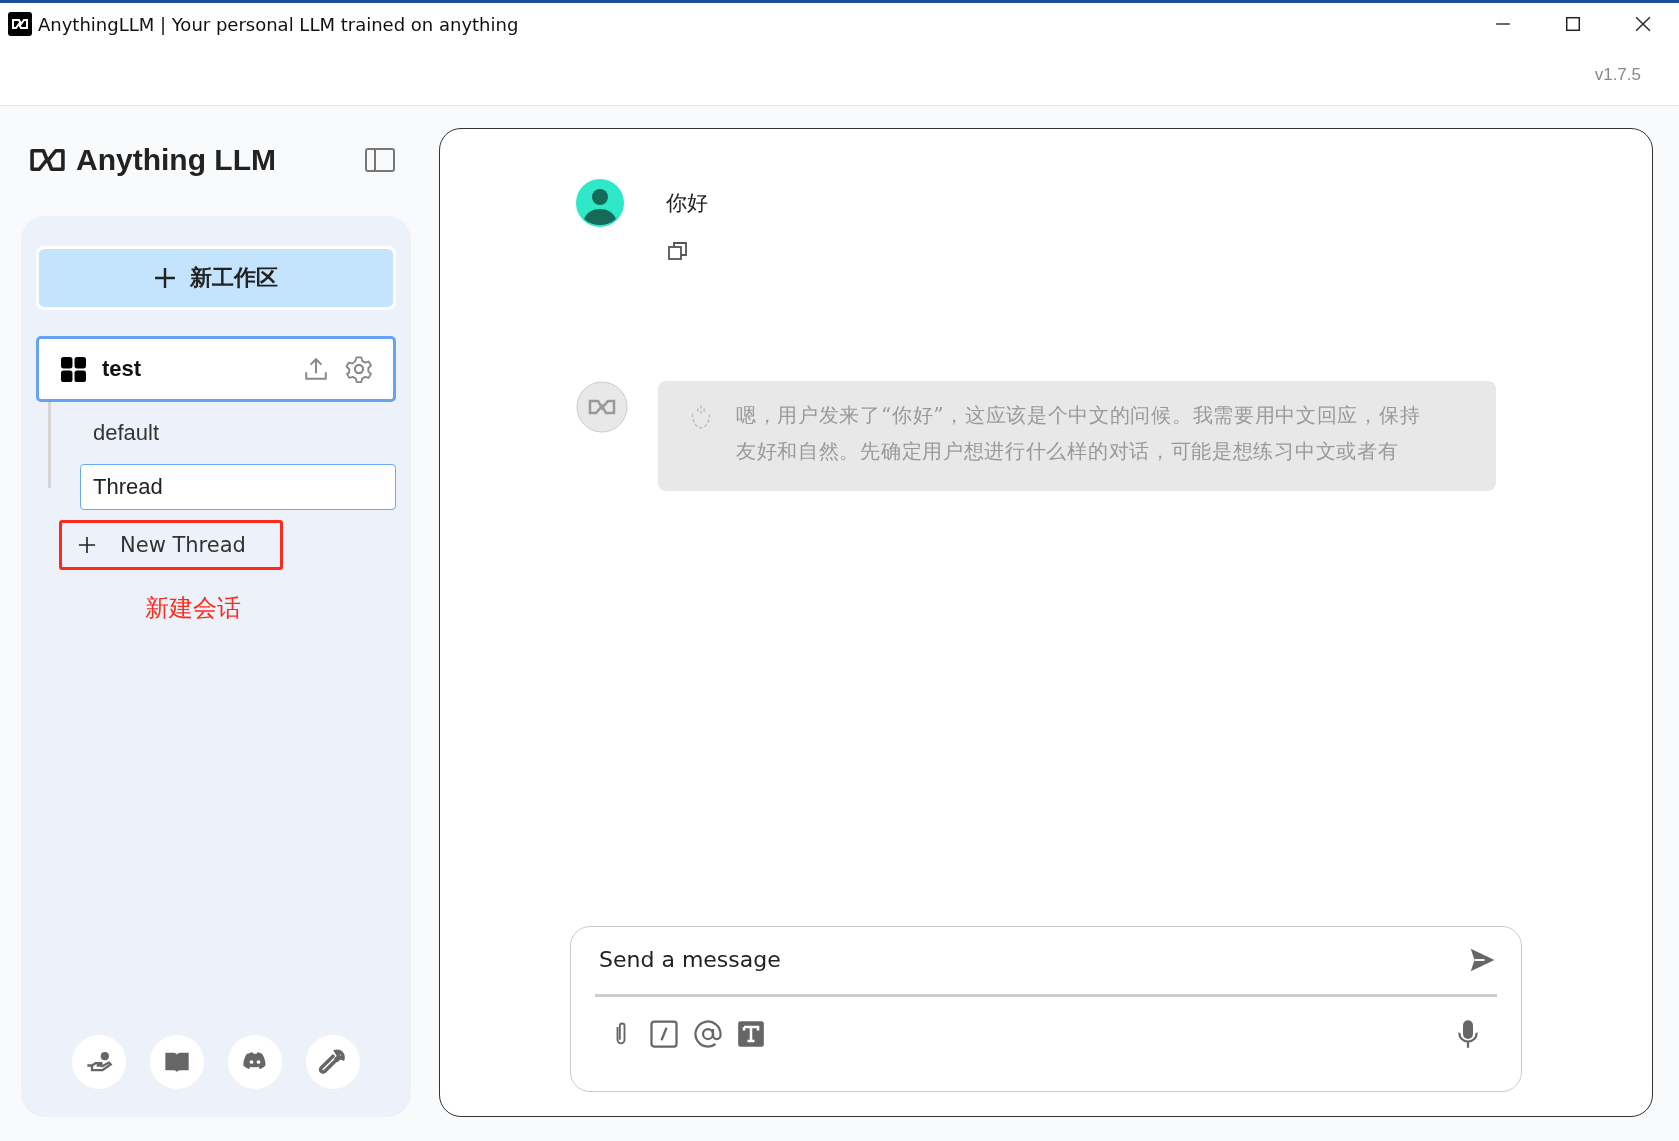 Image resolution: width=1679 pixels, height=1141 pixels. What do you see at coordinates (664, 1034) in the screenshot?
I see `slash-command-icon` at bounding box center [664, 1034].